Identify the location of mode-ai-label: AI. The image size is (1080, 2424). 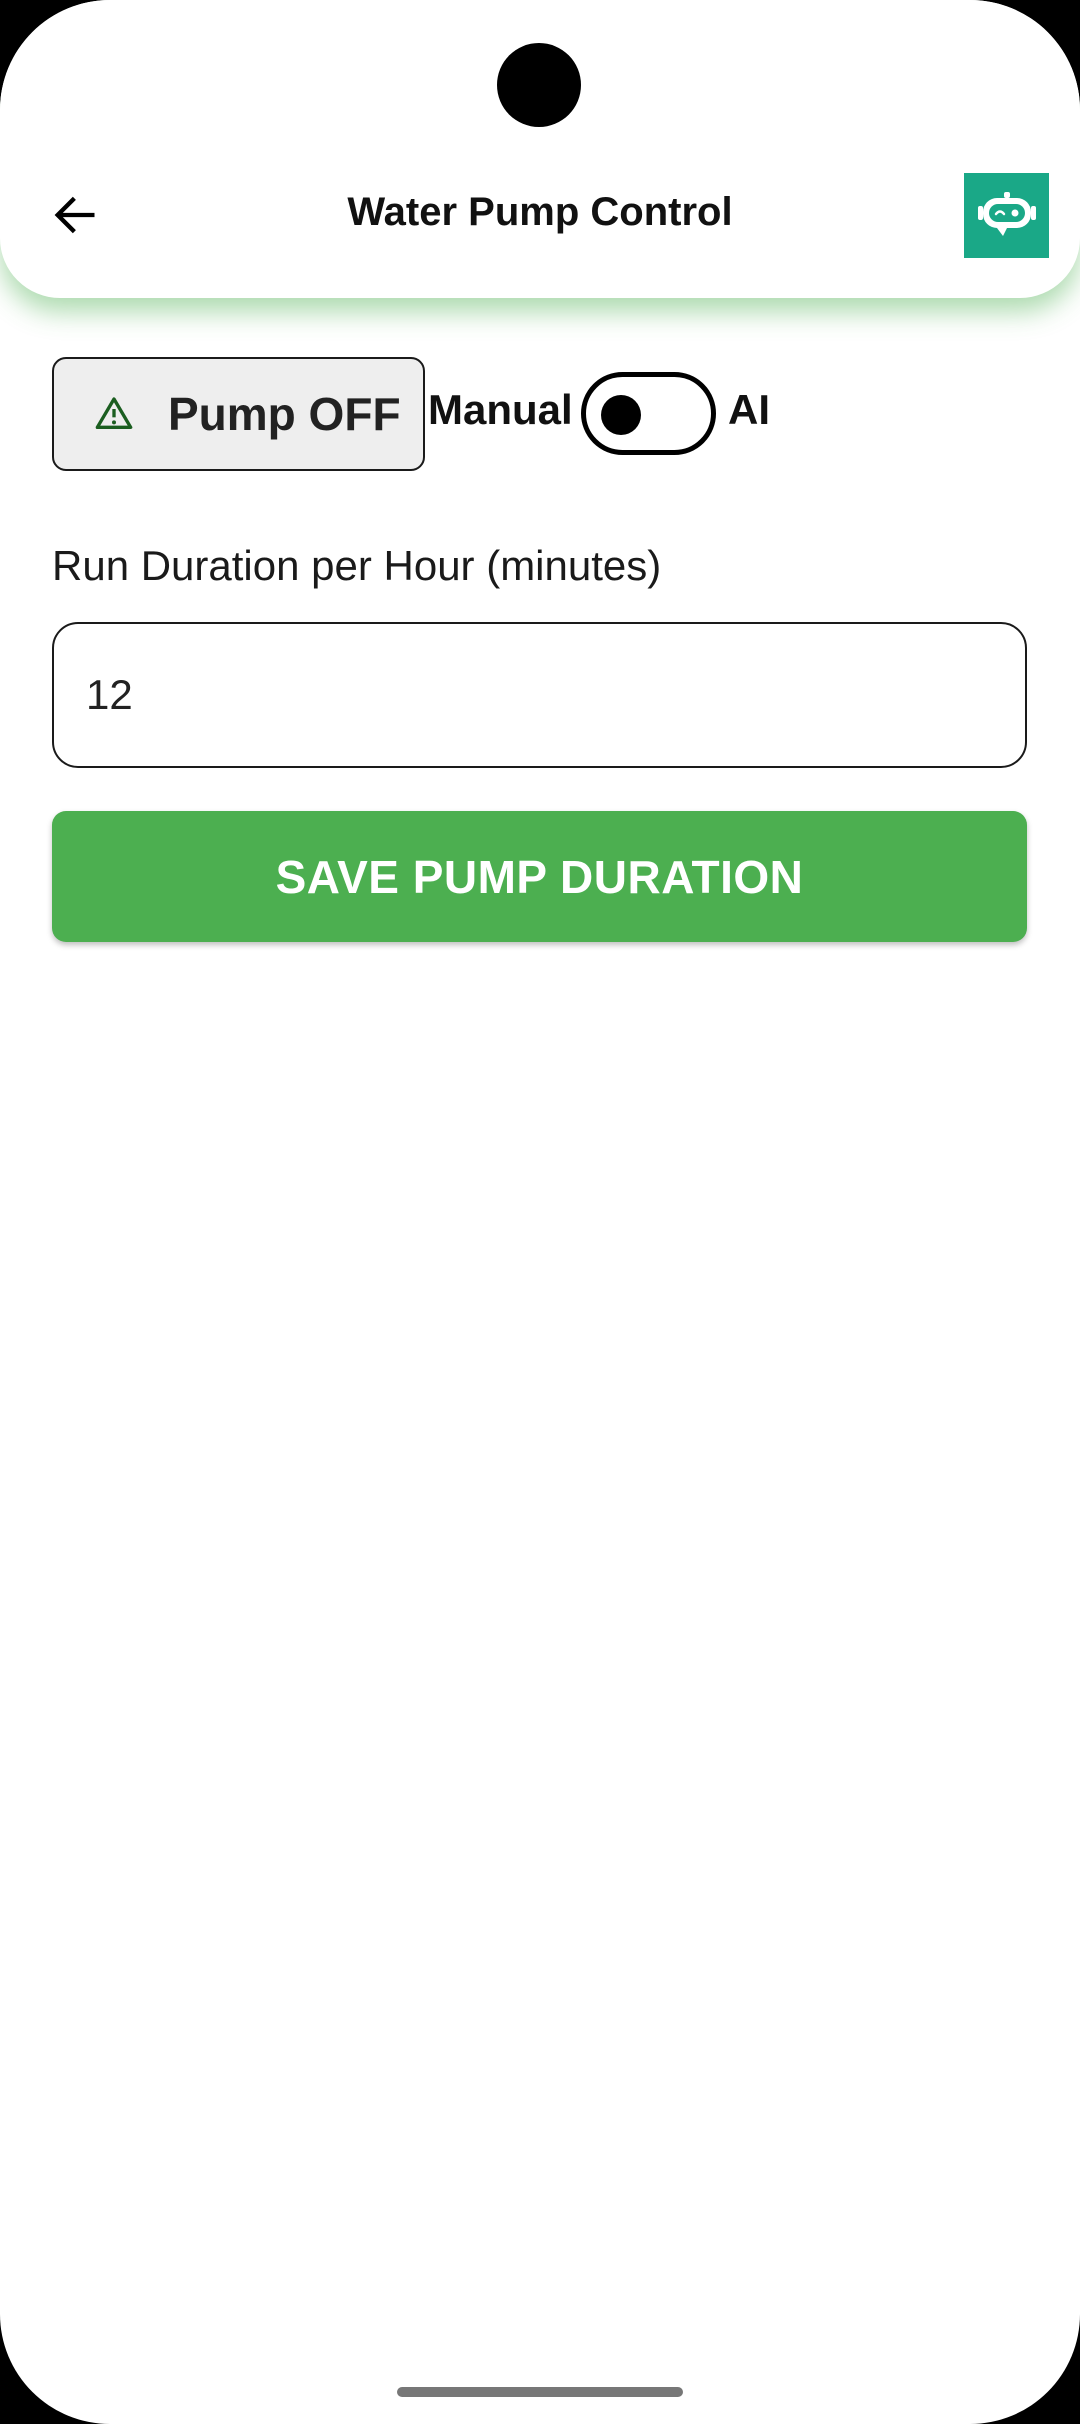
(749, 409).